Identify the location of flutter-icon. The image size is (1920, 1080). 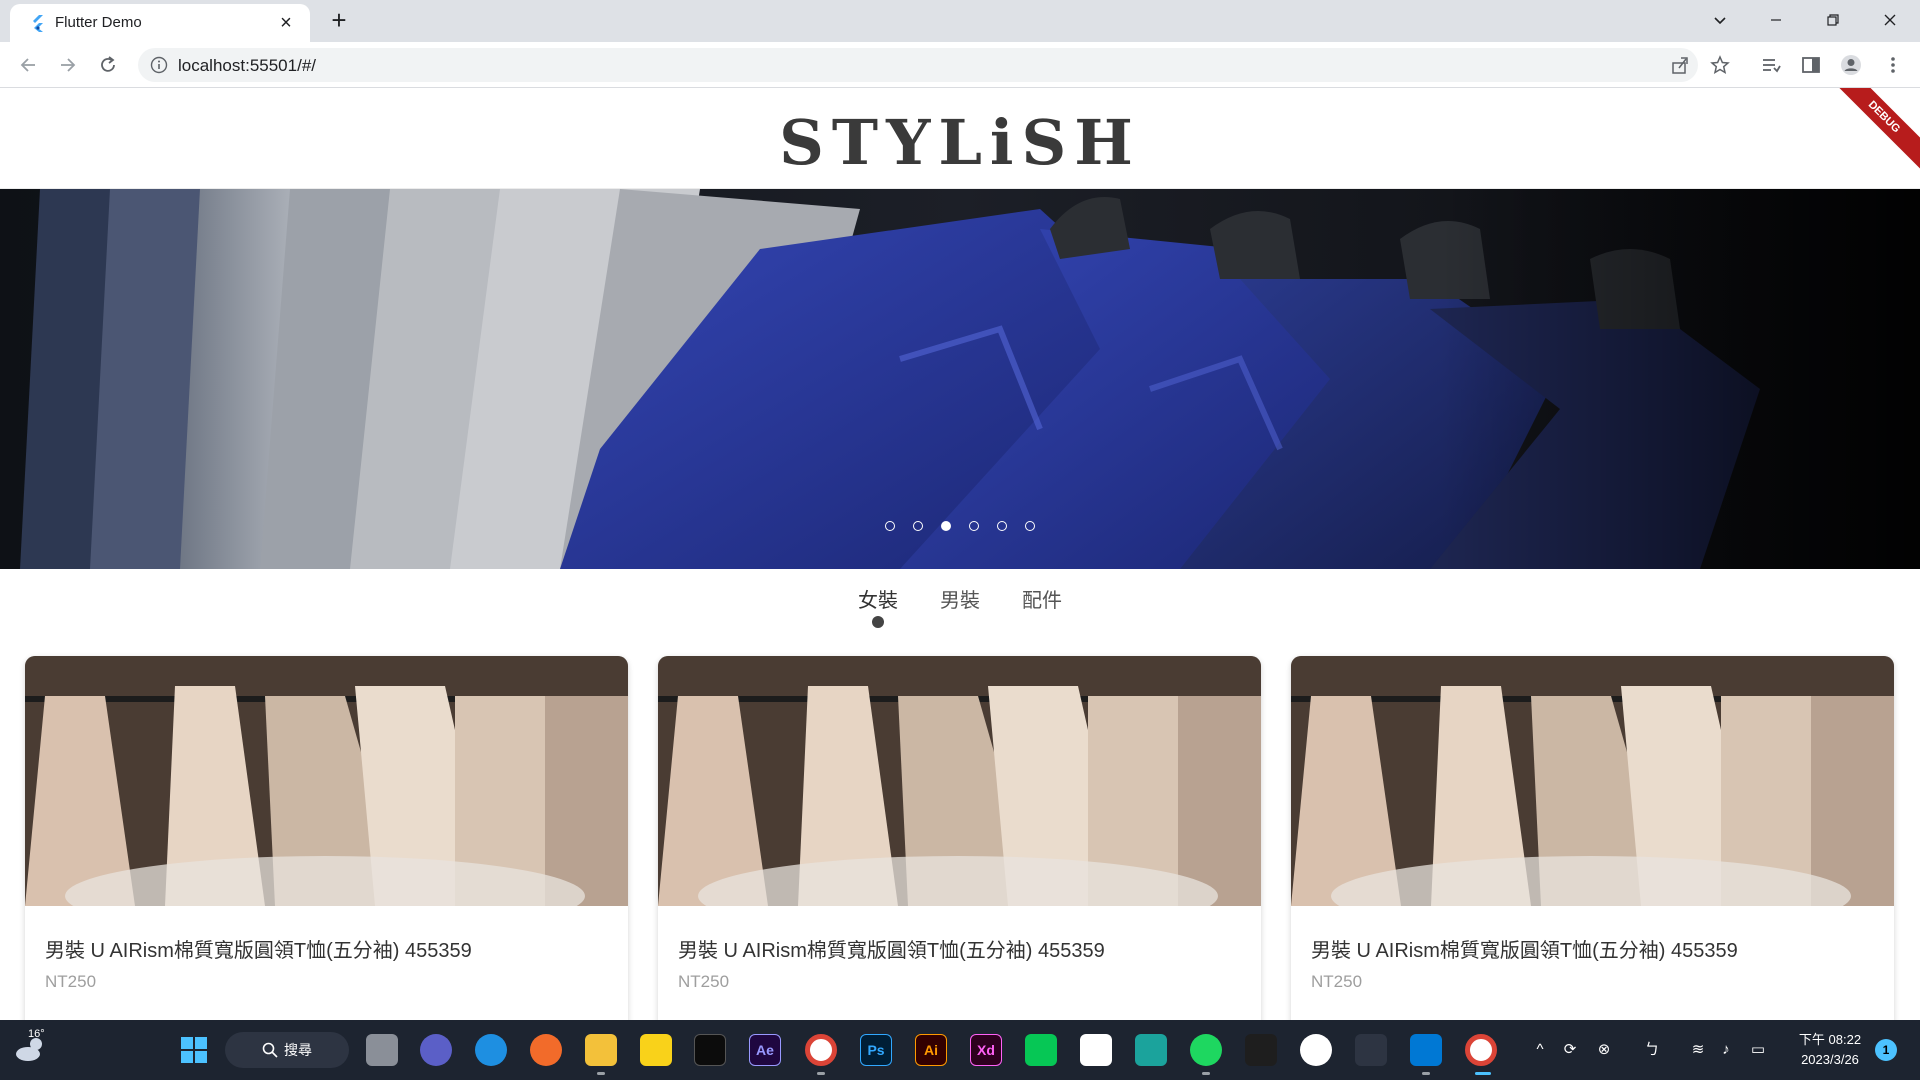
(38, 23).